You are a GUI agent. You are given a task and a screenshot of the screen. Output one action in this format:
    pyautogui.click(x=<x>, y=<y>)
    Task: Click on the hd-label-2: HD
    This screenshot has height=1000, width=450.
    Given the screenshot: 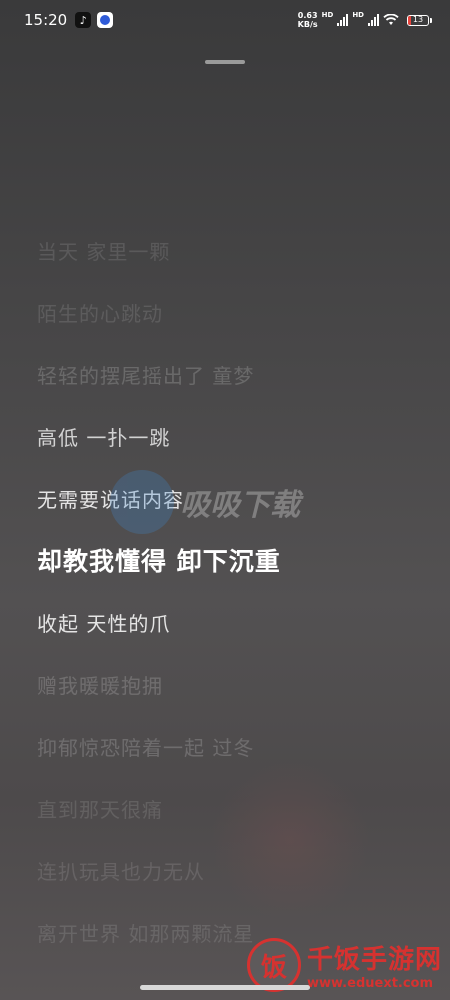 What is the action you would take?
    pyautogui.click(x=358, y=15)
    